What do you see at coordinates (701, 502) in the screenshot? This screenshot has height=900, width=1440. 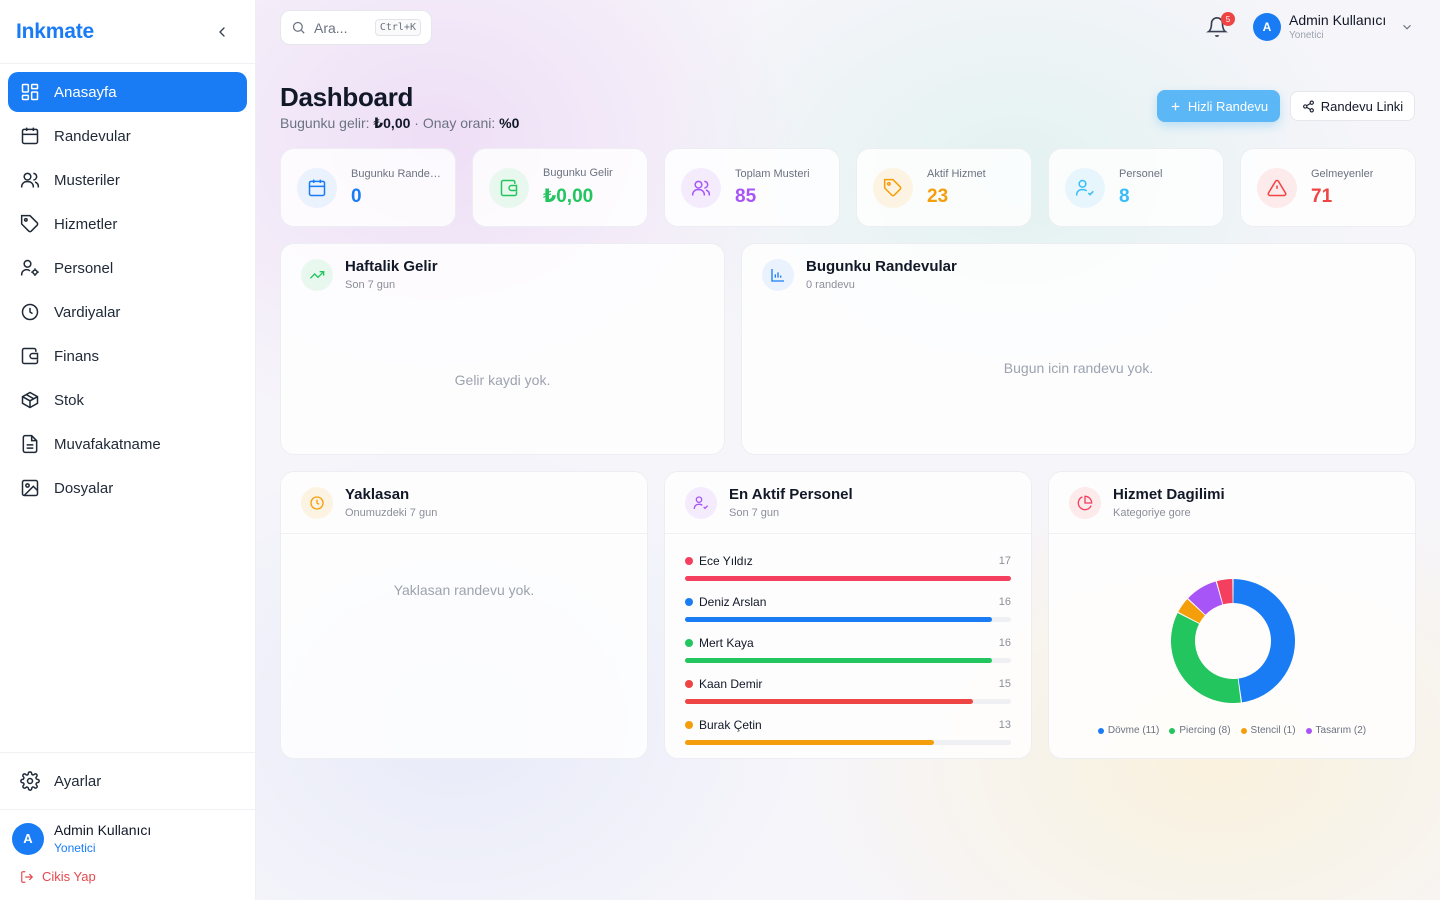 I see `user-check-icon` at bounding box center [701, 502].